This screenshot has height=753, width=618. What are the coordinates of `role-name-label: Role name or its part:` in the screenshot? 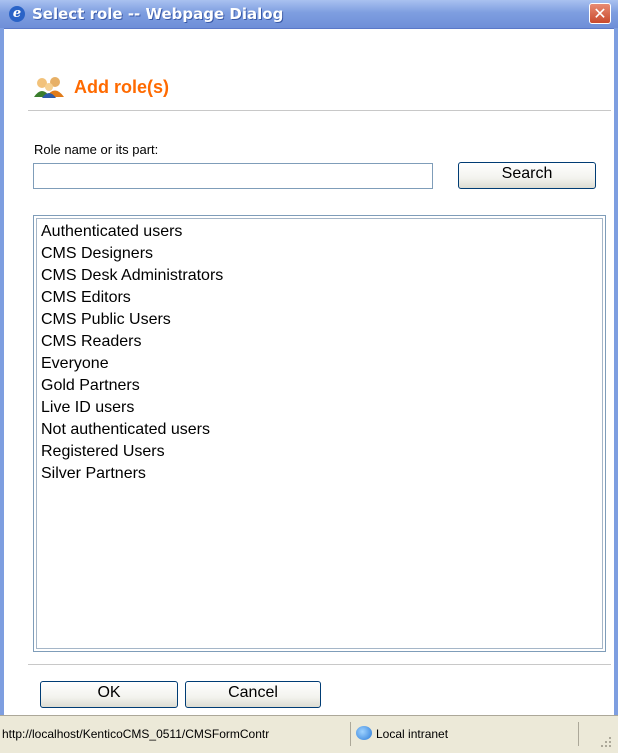 It's located at (96, 149).